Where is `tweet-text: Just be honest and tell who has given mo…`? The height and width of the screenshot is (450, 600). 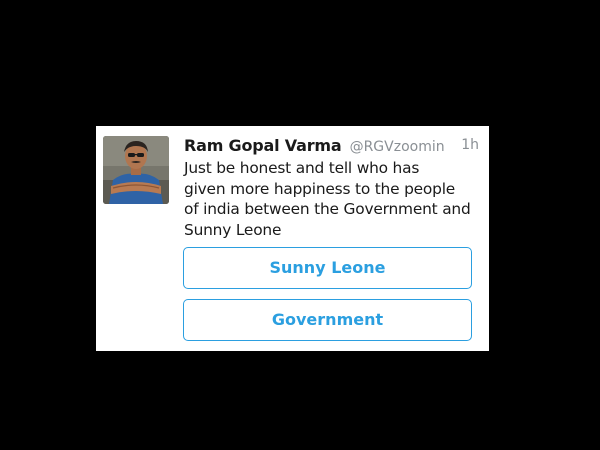 tweet-text: Just be honest and tell who has given mo… is located at coordinates (335, 199).